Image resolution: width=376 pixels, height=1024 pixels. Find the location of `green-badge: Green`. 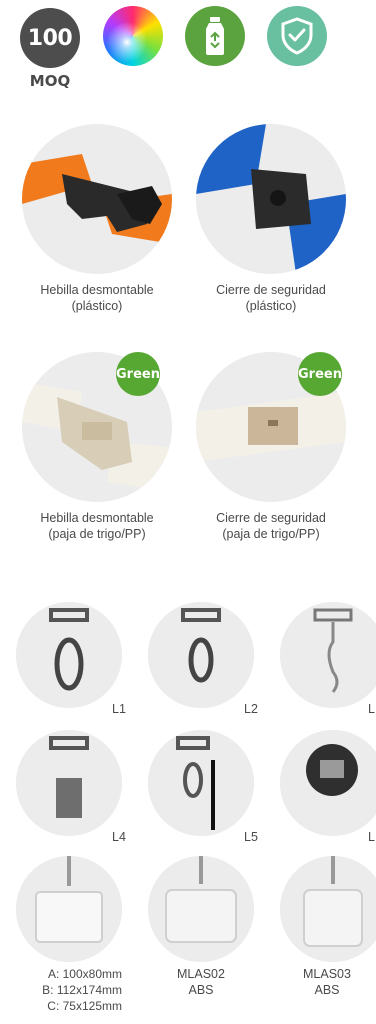

green-badge: Green is located at coordinates (138, 374).